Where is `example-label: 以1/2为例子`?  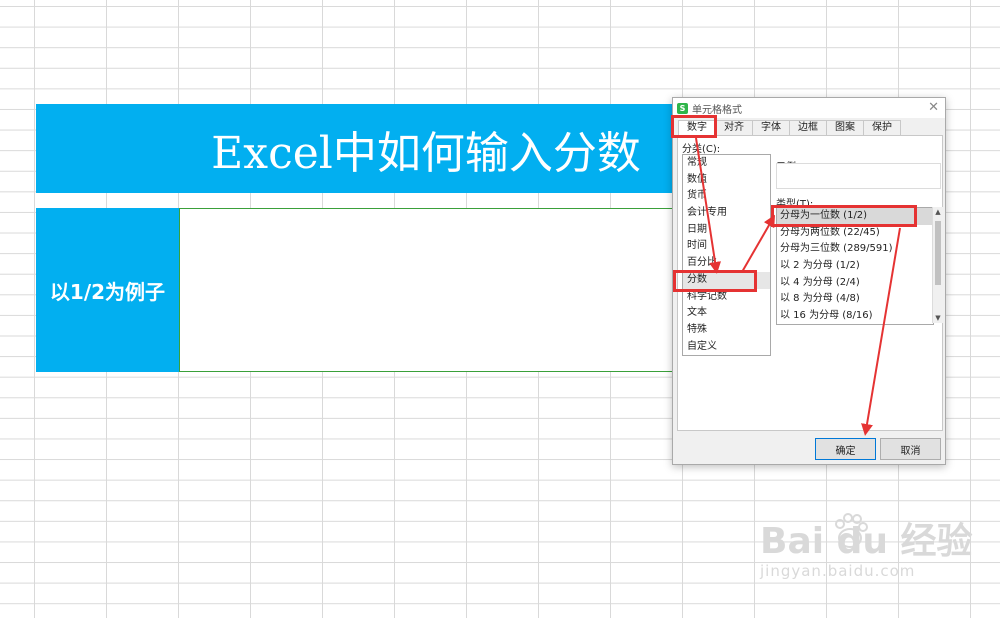
example-label: 以1/2为例子 is located at coordinates (107, 291).